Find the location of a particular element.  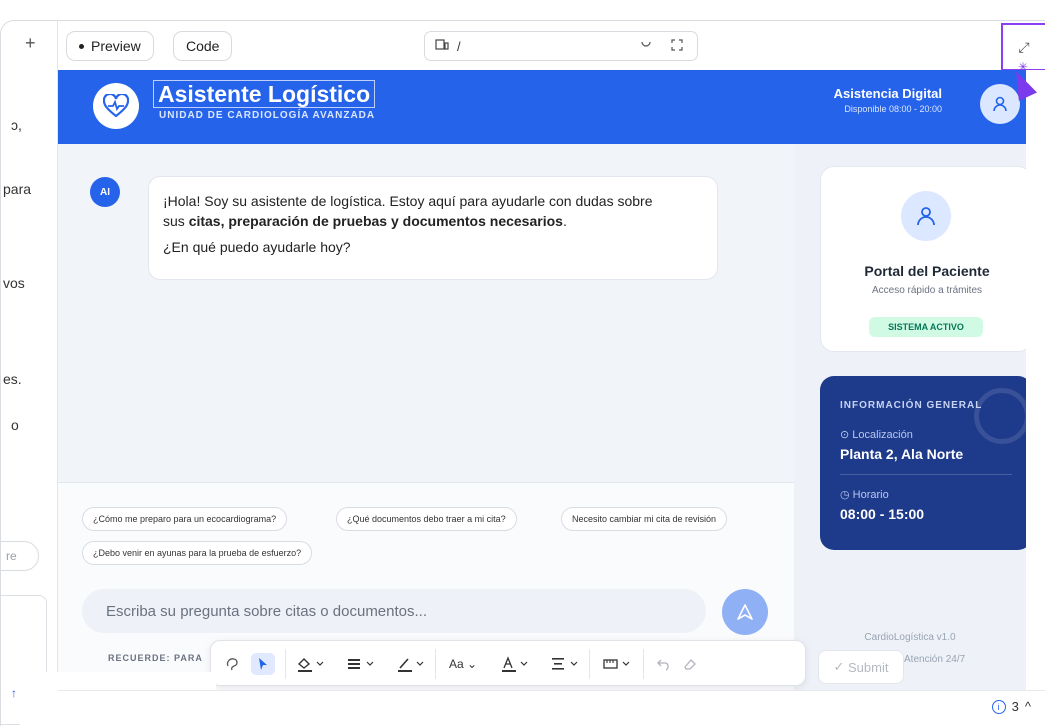

pen-color-icon is located at coordinates (412, 664).